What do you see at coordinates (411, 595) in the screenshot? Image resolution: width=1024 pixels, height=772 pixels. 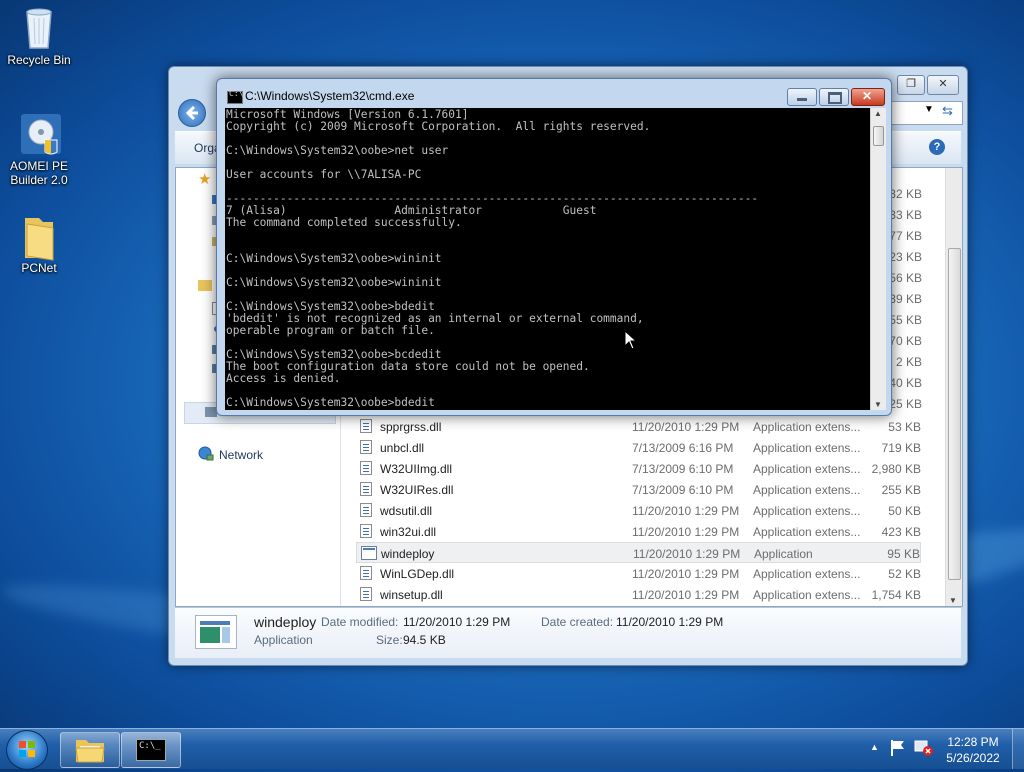 I see `file-name: winsetup.dll` at bounding box center [411, 595].